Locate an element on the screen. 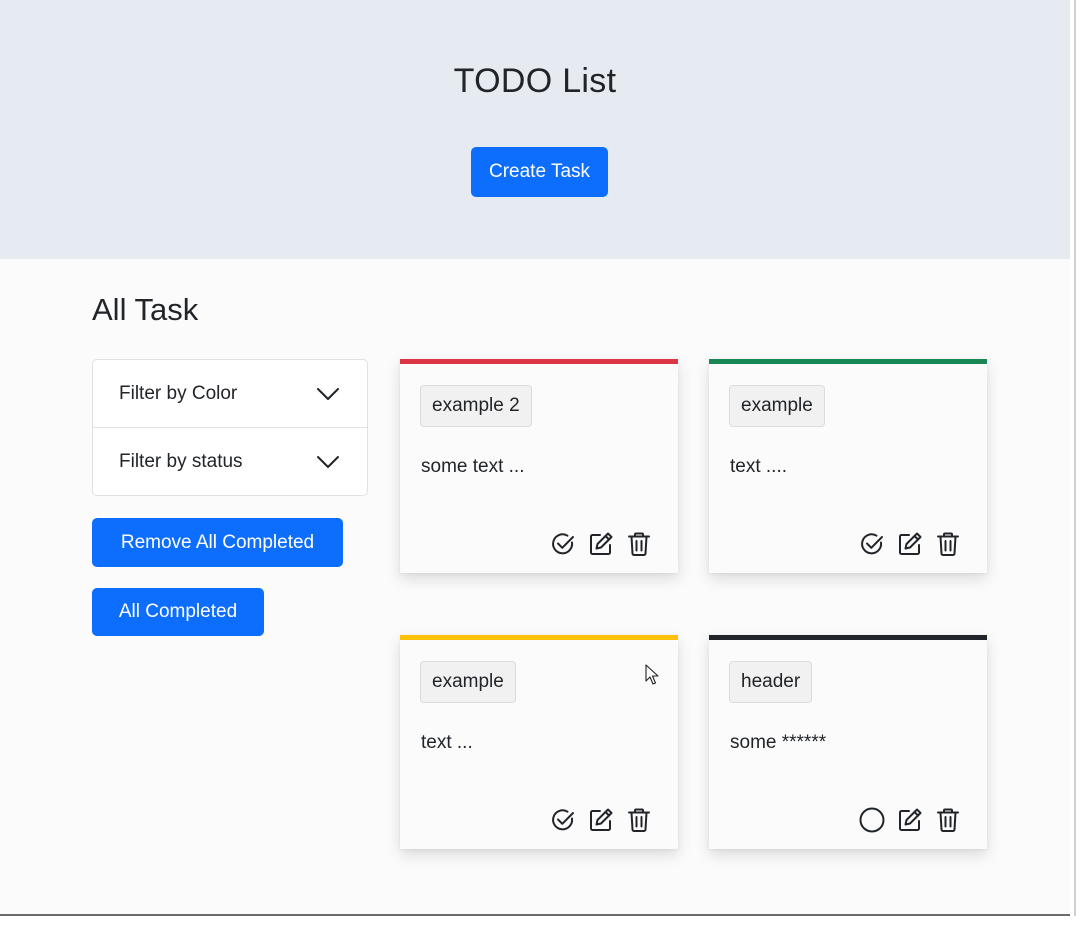 The image size is (1080, 928). filter-accordion: Filter by Color Filter by status is located at coordinates (230, 427).